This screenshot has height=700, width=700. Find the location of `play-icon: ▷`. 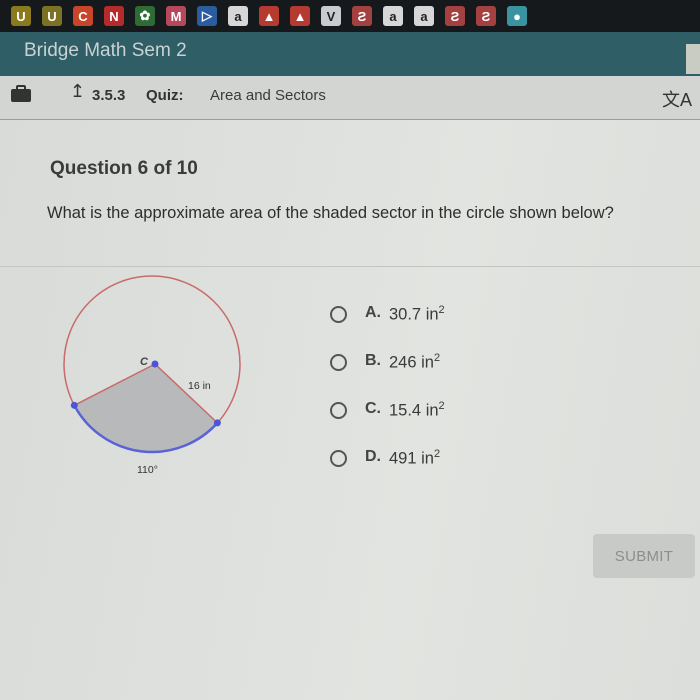

play-icon: ▷ is located at coordinates (207, 16).